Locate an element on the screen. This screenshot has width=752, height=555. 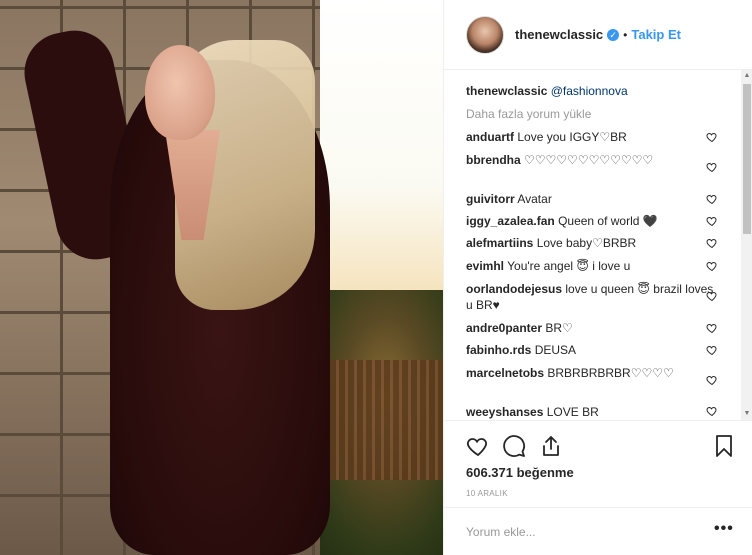
comment-text: Love baby♡BRBR is located at coordinates (586, 243).